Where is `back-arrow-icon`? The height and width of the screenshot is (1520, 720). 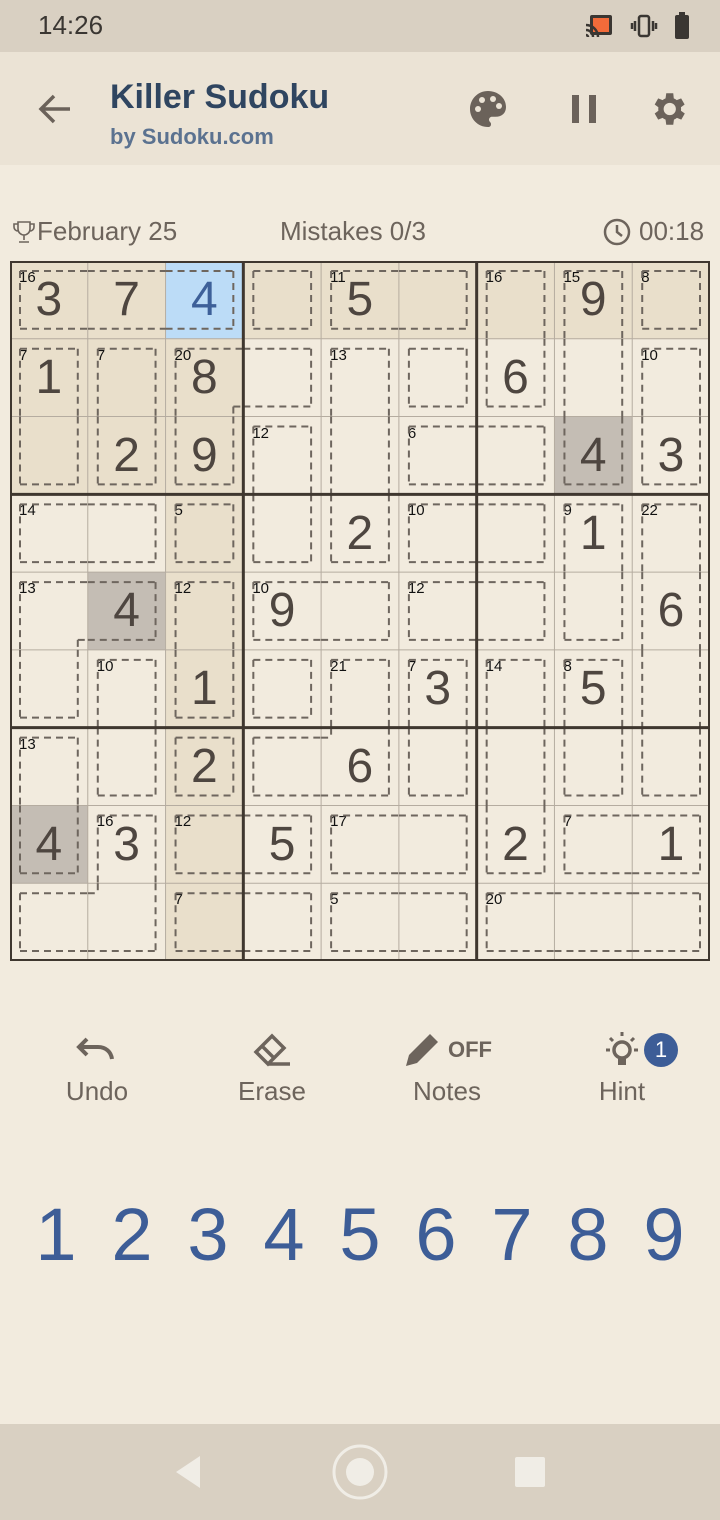
back-arrow-icon is located at coordinates (55, 109).